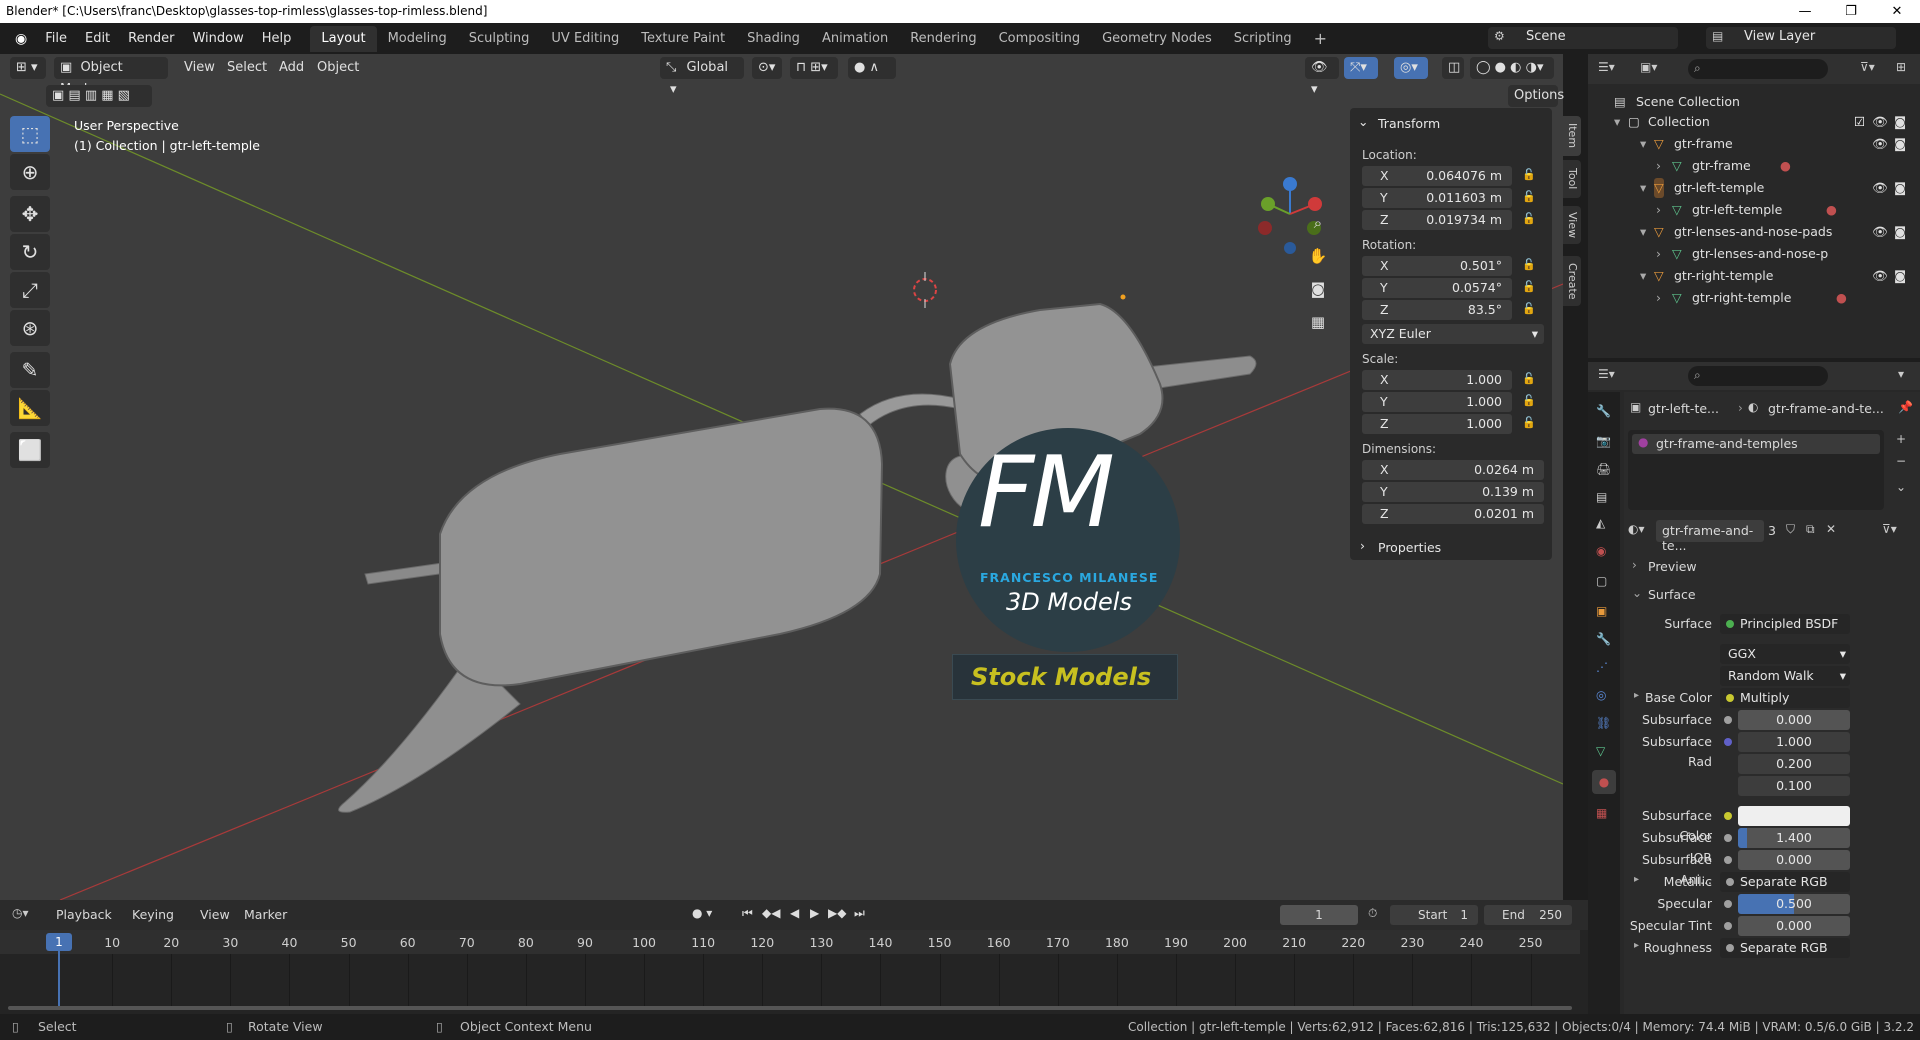 This screenshot has height=1040, width=1920. What do you see at coordinates (1437, 424) in the screenshot?
I see `scale-z-field: Z 1.000` at bounding box center [1437, 424].